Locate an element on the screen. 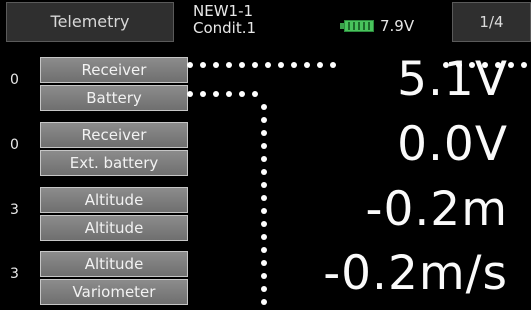 The image size is (531, 310). callout-battery is located at coordinates (227, 198).